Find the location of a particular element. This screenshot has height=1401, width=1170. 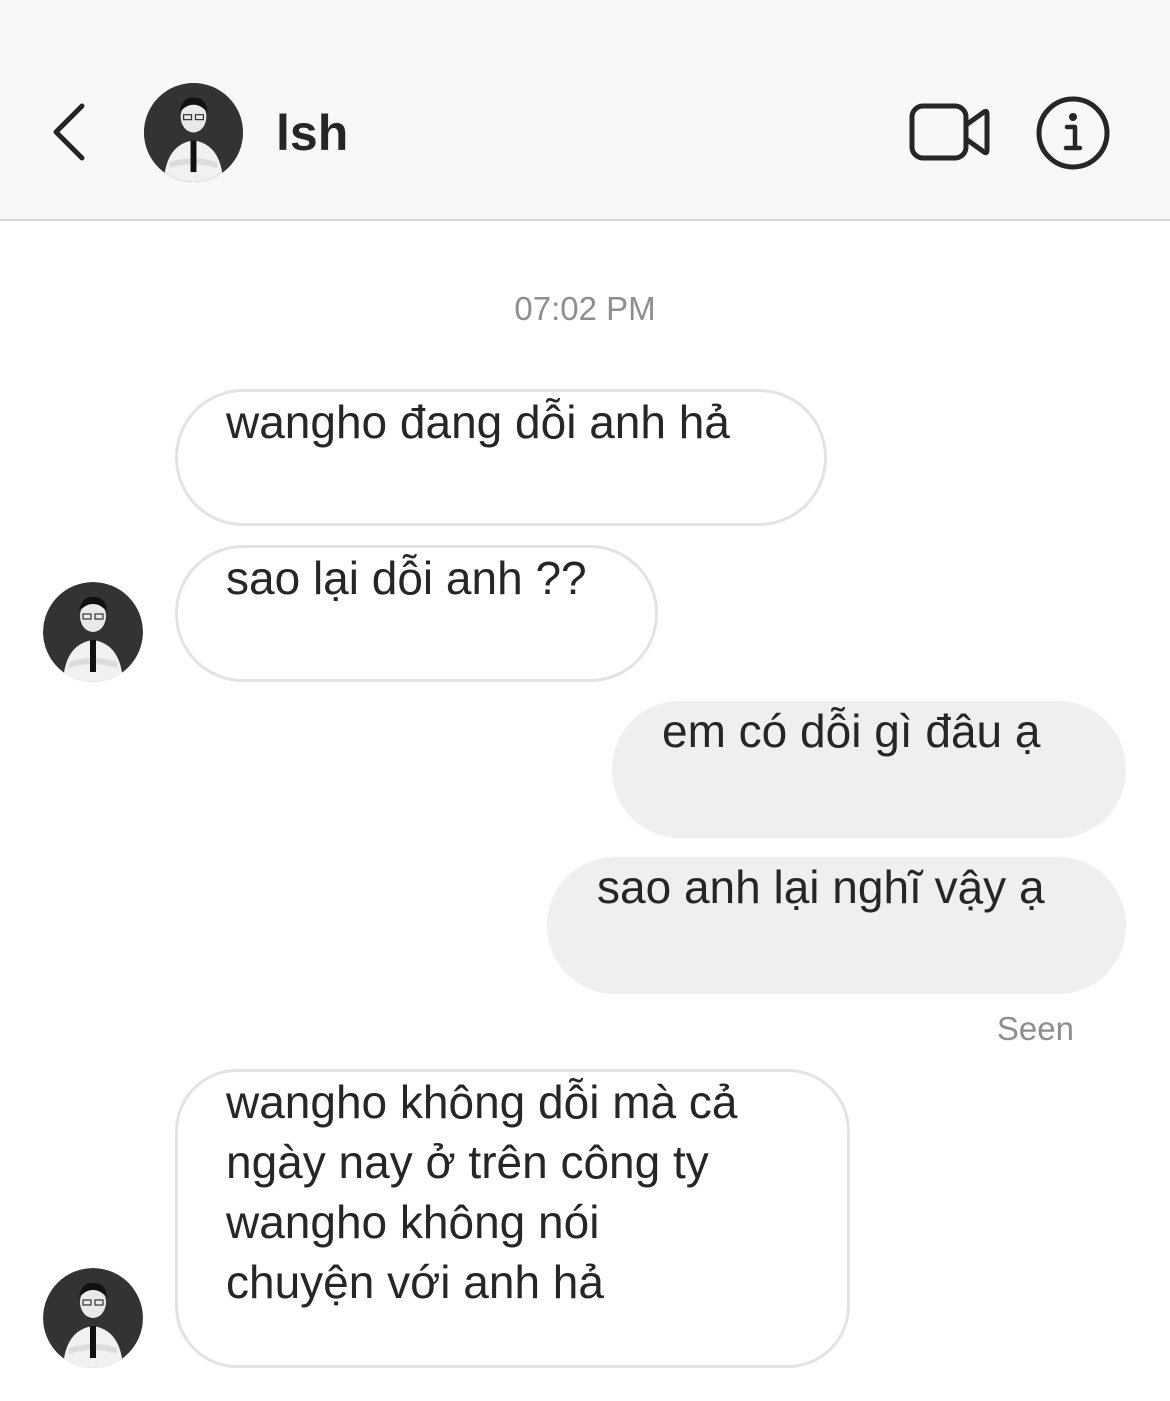

message-text: wangho đang dỗi anh hả is located at coordinates (478, 422).